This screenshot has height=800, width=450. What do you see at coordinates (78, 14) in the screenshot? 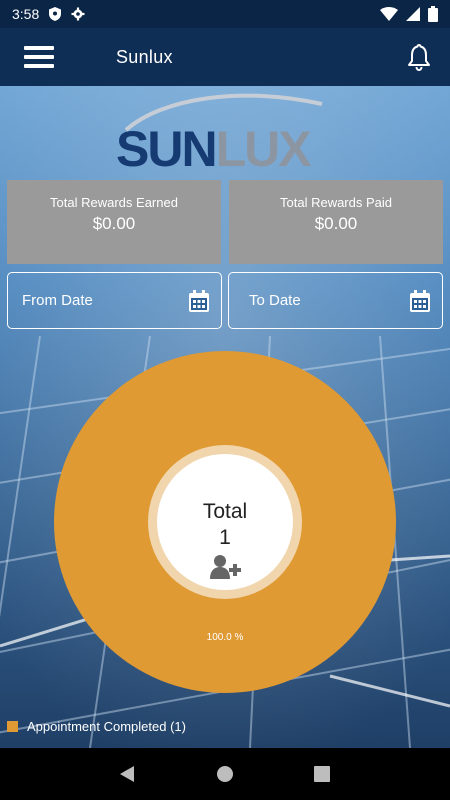
I see `settings-gear-icon` at bounding box center [78, 14].